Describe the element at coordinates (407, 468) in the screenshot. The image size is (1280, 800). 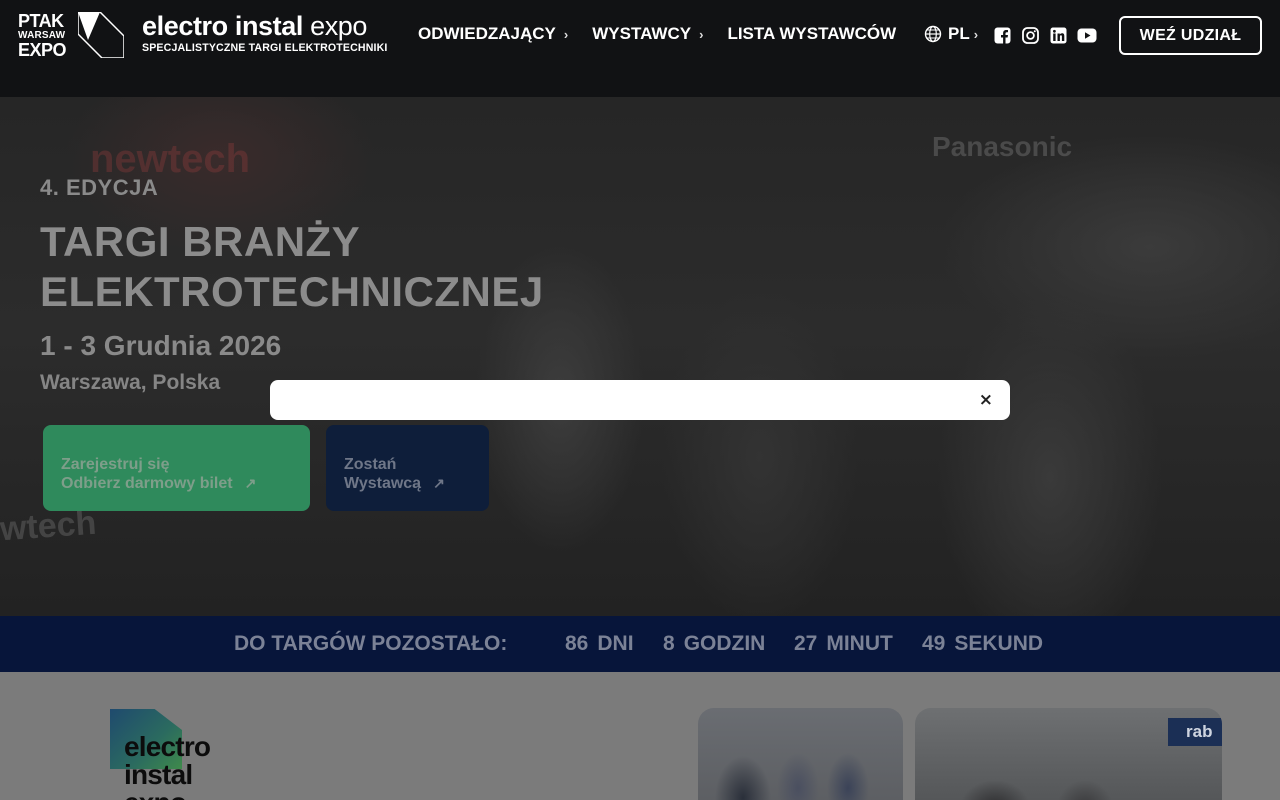
I see `become-exhibitor-button: Zostań Wystawcą ↗` at that location.